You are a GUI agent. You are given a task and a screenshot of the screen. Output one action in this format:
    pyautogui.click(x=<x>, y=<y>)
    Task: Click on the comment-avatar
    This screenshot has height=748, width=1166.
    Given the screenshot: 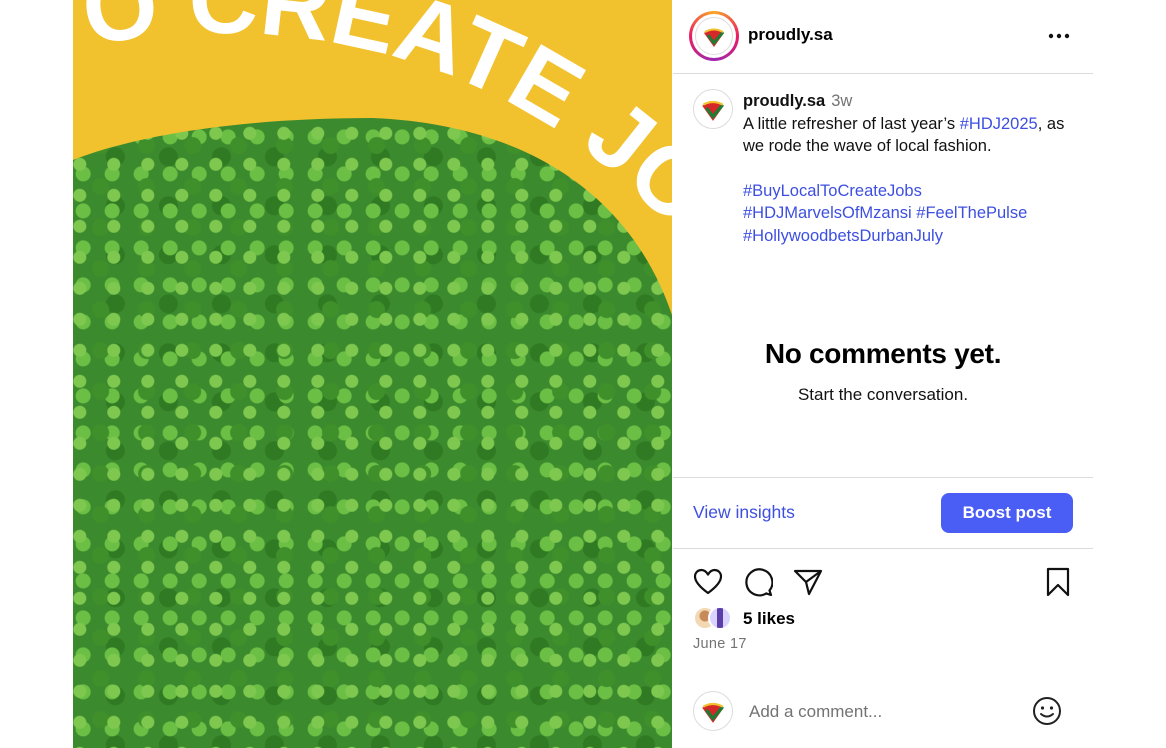 What is the action you would take?
    pyautogui.click(x=713, y=711)
    